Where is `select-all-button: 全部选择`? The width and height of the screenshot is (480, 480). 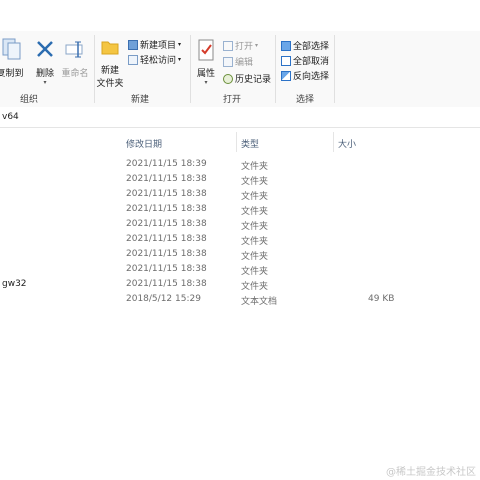
select-all-button: 全部选择 is located at coordinates (305, 45).